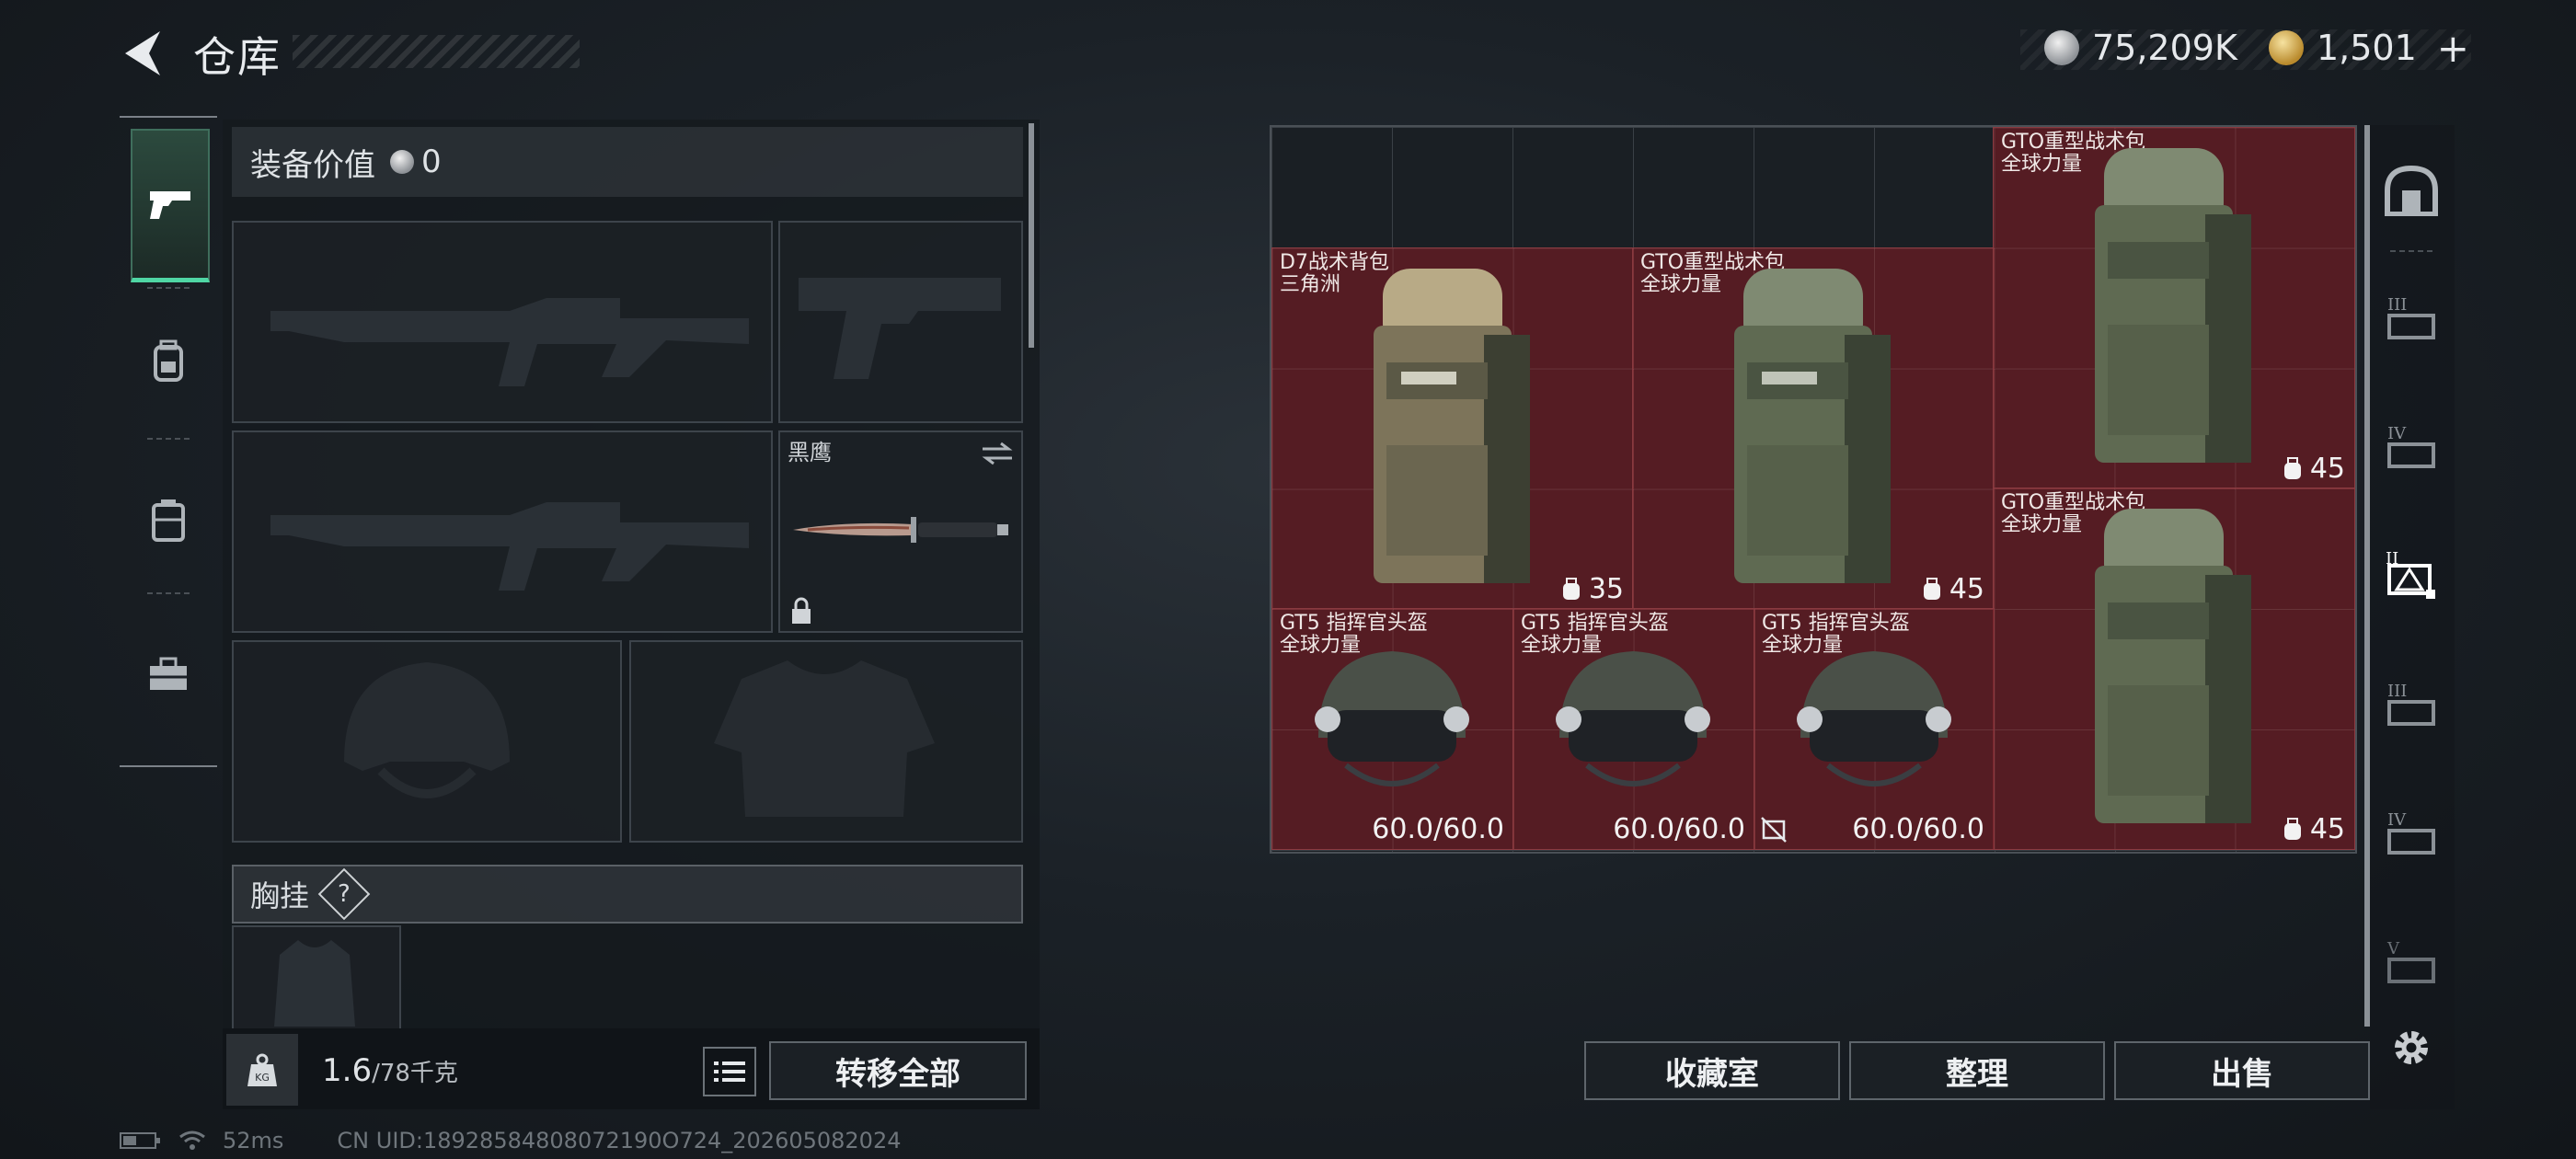 The width and height of the screenshot is (2576, 1159). Describe the element at coordinates (2411, 1048) in the screenshot. I see `settings-button` at that location.